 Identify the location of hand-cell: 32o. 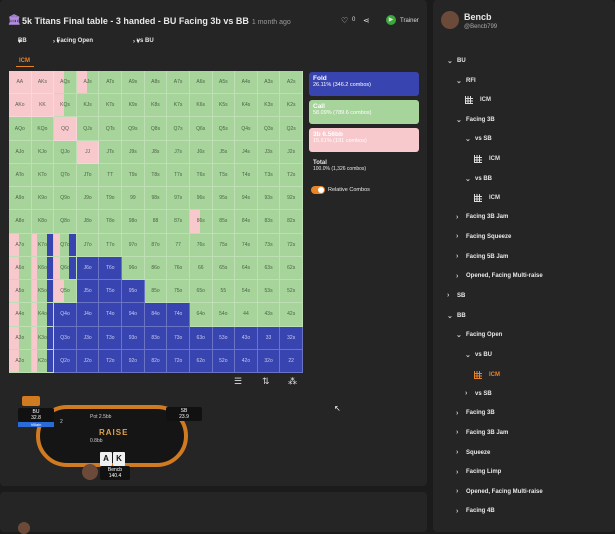
(269, 361).